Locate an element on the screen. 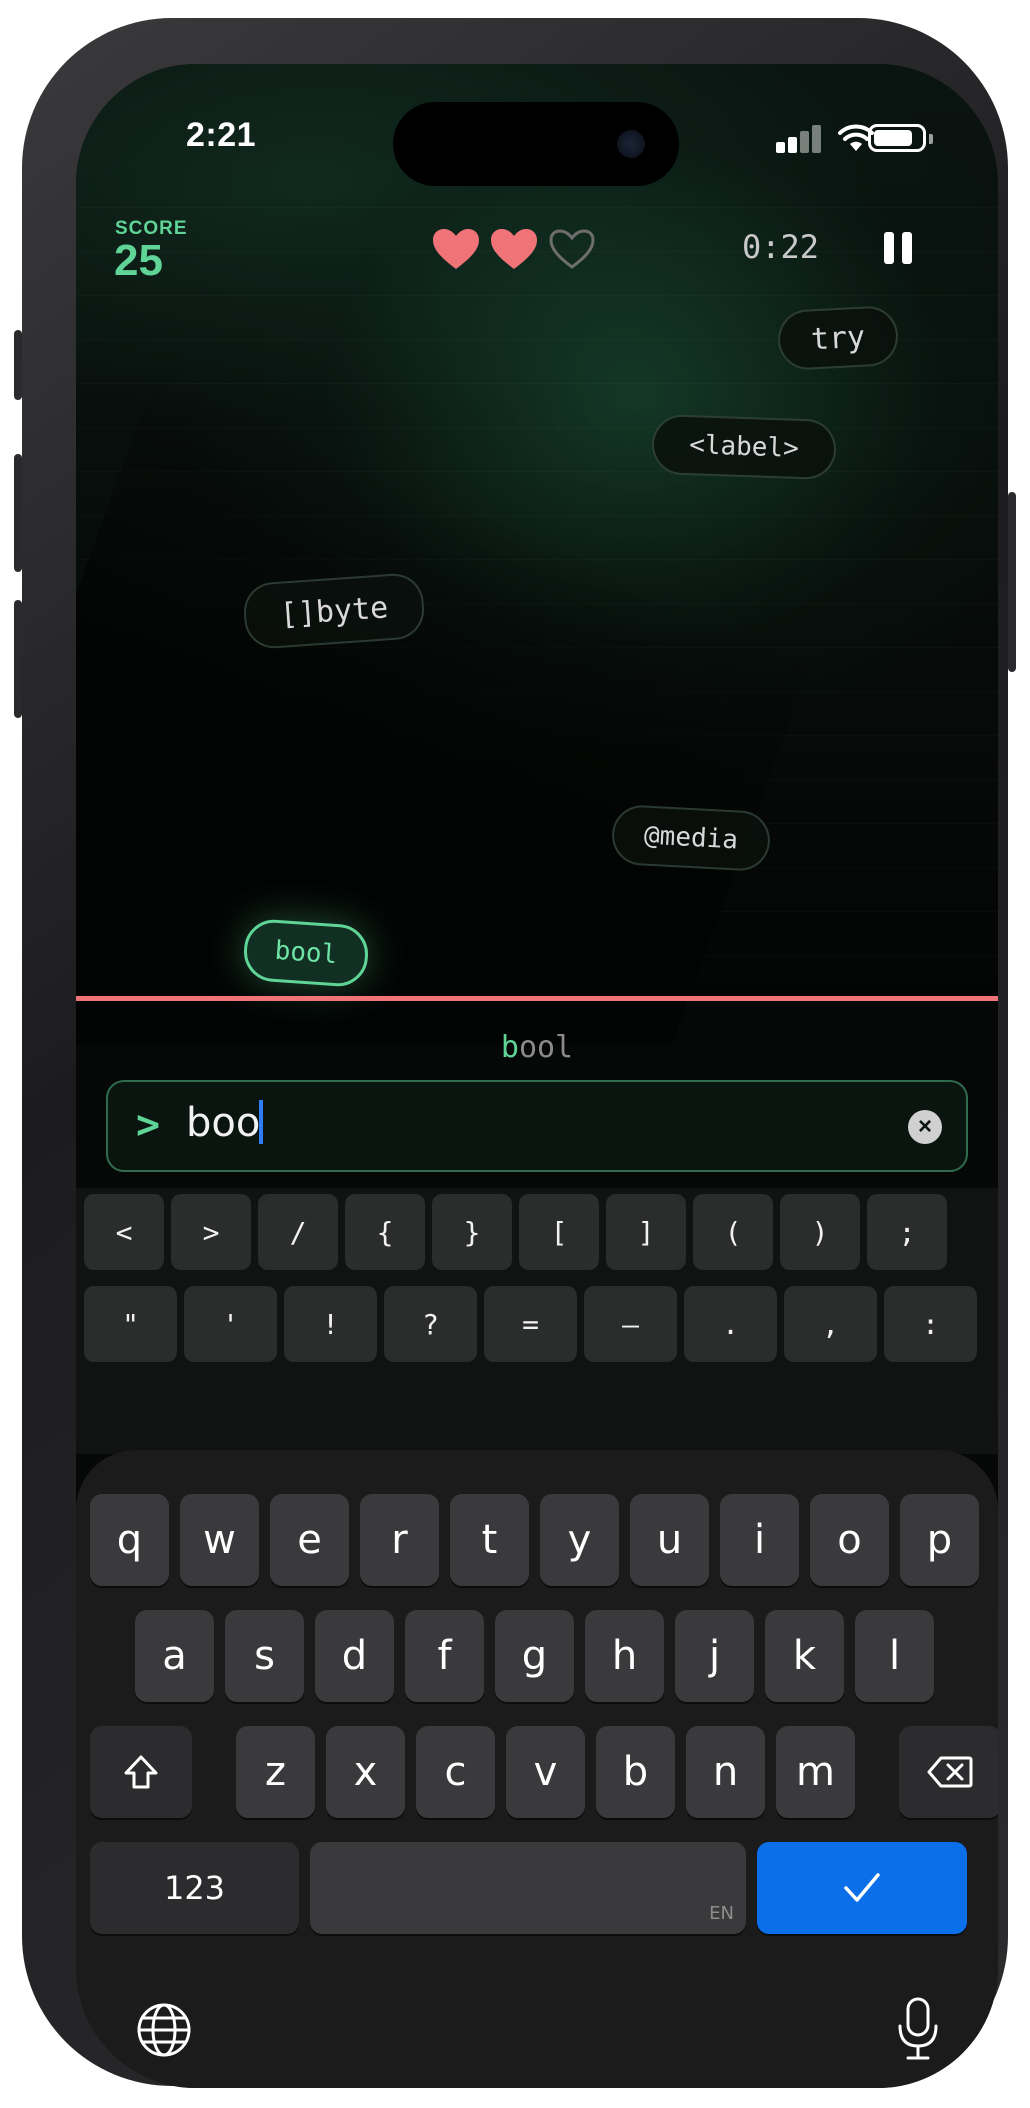 Image resolution: width=1030 pixels, height=2108 pixels. key-g: g is located at coordinates (534, 1656).